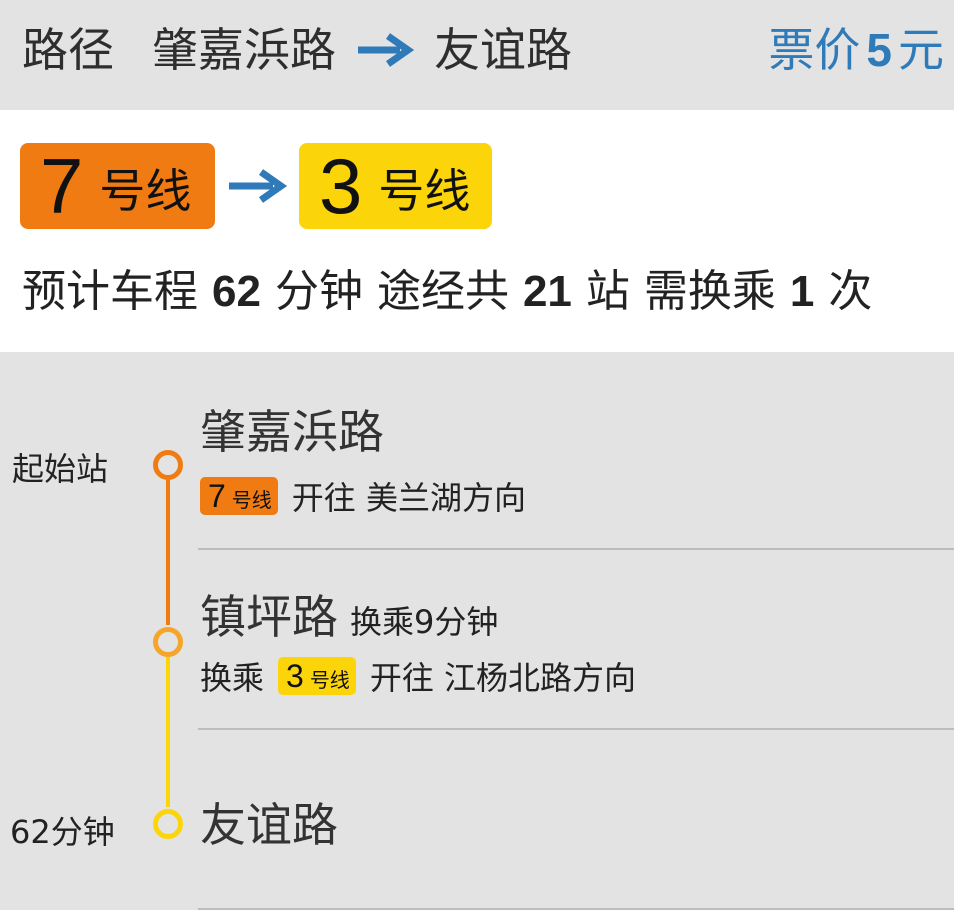 The height and width of the screenshot is (910, 954). Describe the element at coordinates (62, 832) in the screenshot. I see `total-time-label: 62分钟` at that location.